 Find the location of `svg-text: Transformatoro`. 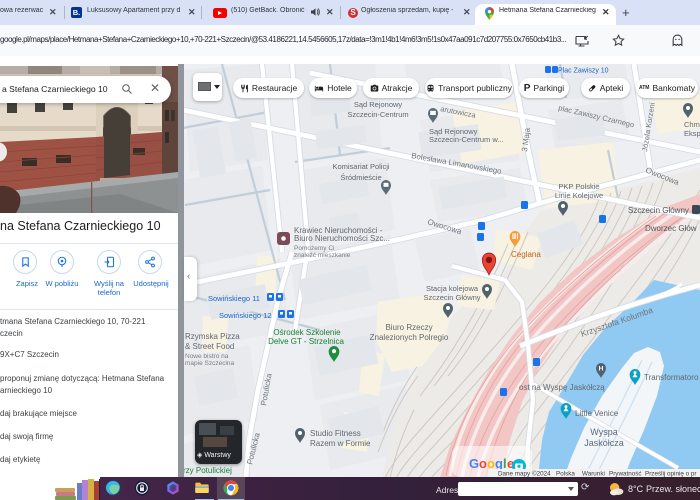

svg-text: Transformatoro is located at coordinates (671, 377).